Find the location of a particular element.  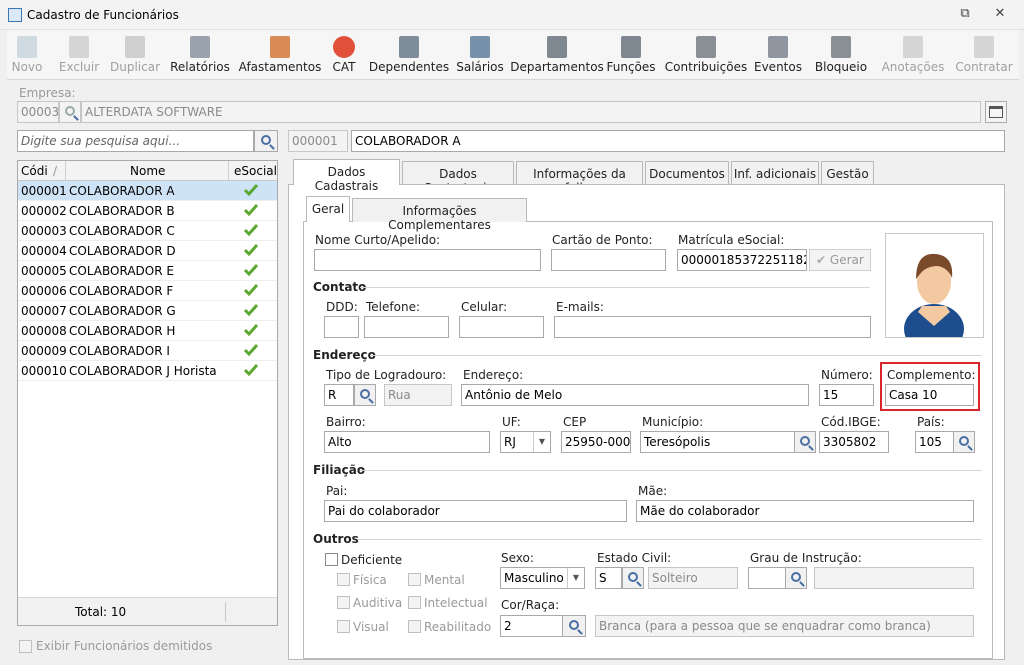

table-row: 000007 COLABORADOR G is located at coordinates (147, 311).